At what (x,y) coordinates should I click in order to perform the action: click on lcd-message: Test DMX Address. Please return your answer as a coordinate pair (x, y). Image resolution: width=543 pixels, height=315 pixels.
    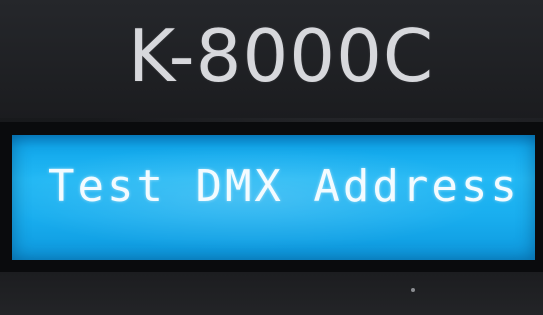
    Looking at the image, I should click on (284, 186).